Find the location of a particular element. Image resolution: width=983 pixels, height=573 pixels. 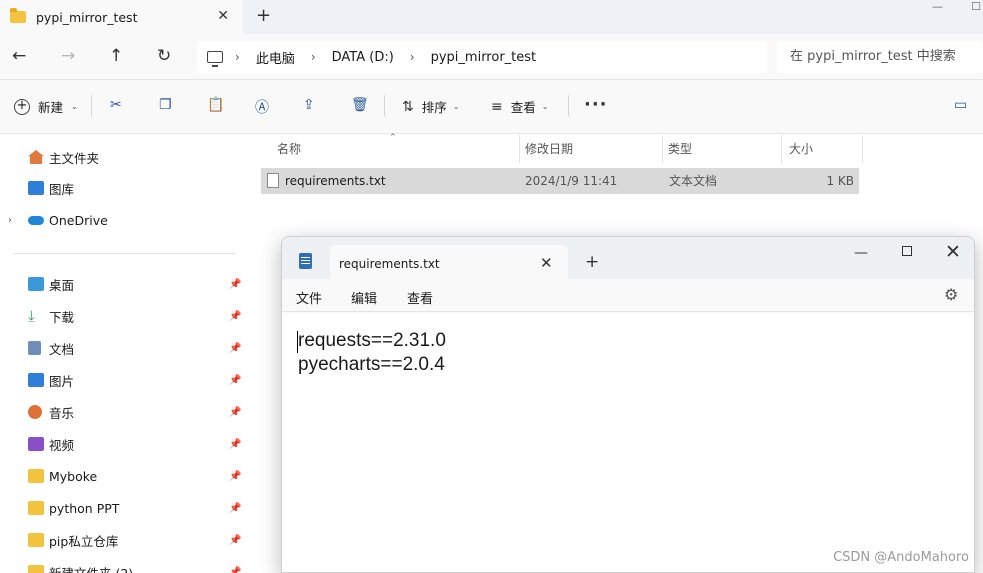

close-button: ✕ is located at coordinates (953, 252).